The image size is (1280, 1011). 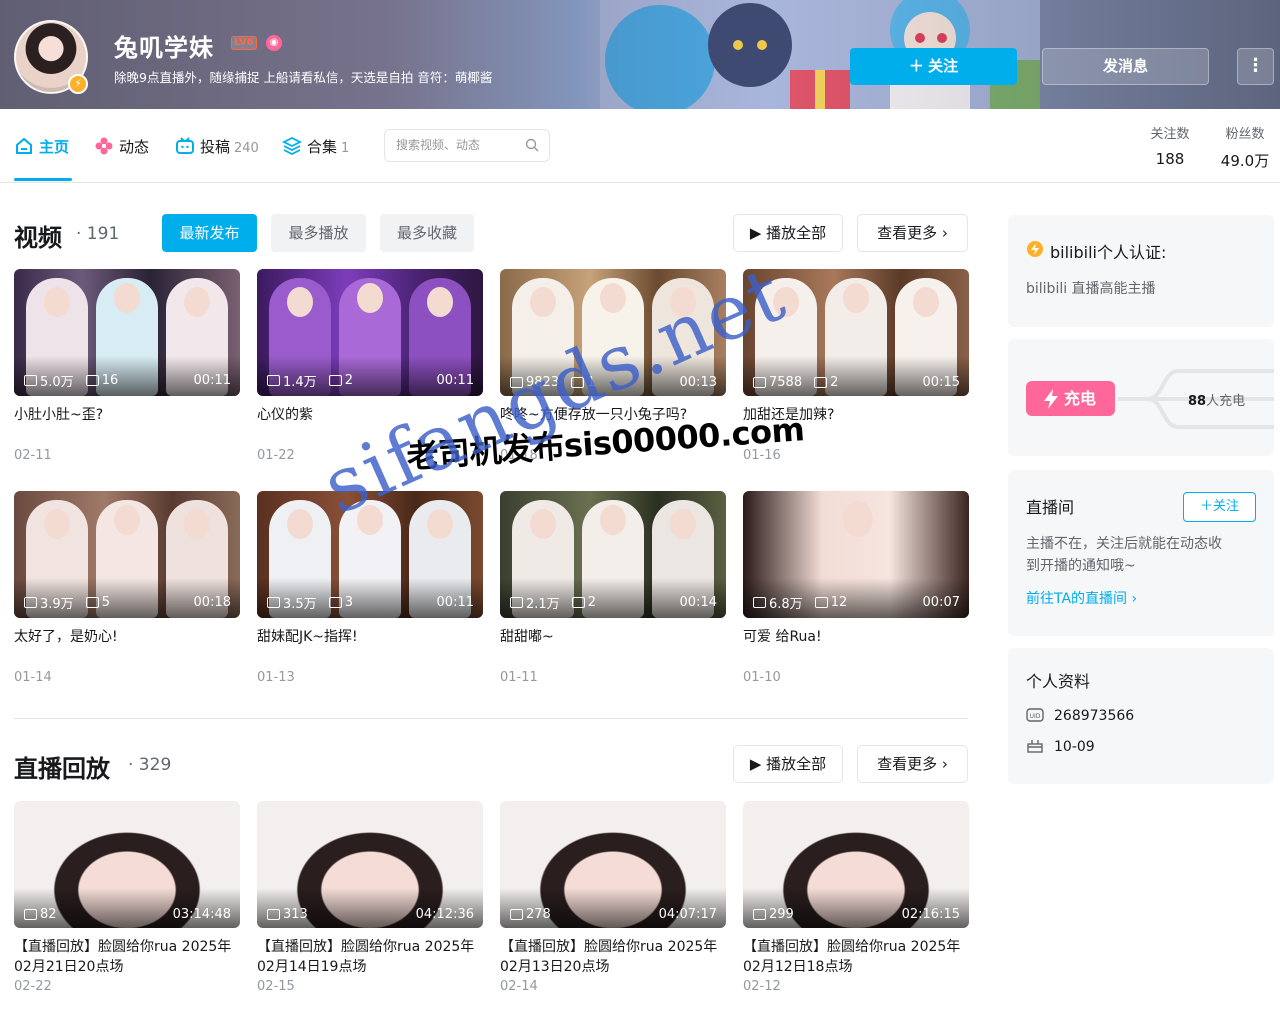 What do you see at coordinates (930, 914) in the screenshot?
I see `duration: 02:16:15` at bounding box center [930, 914].